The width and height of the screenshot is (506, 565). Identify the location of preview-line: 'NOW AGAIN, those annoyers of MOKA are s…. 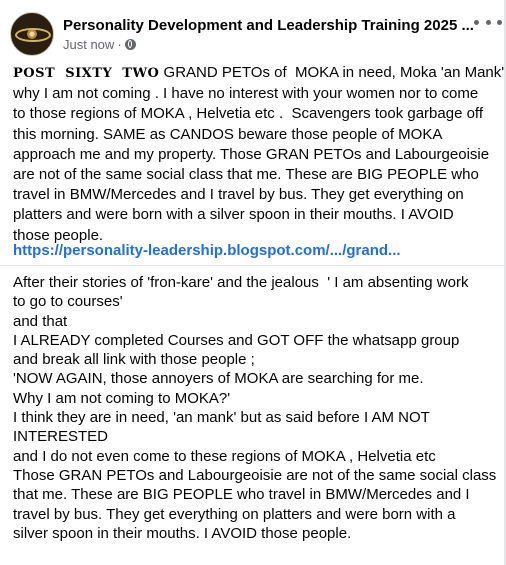
(218, 379).